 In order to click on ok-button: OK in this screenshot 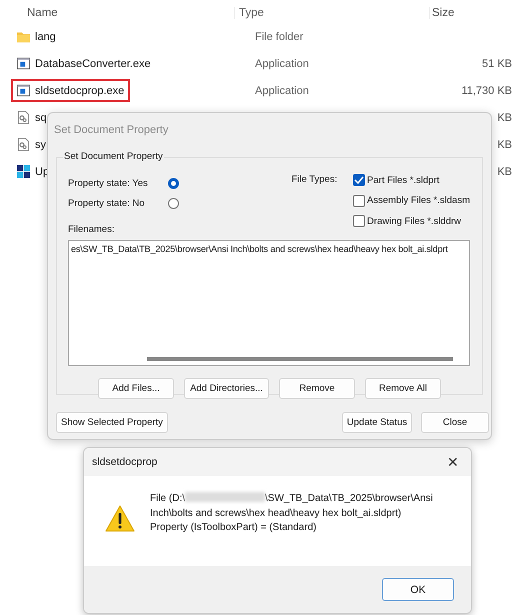, I will do `click(418, 589)`.